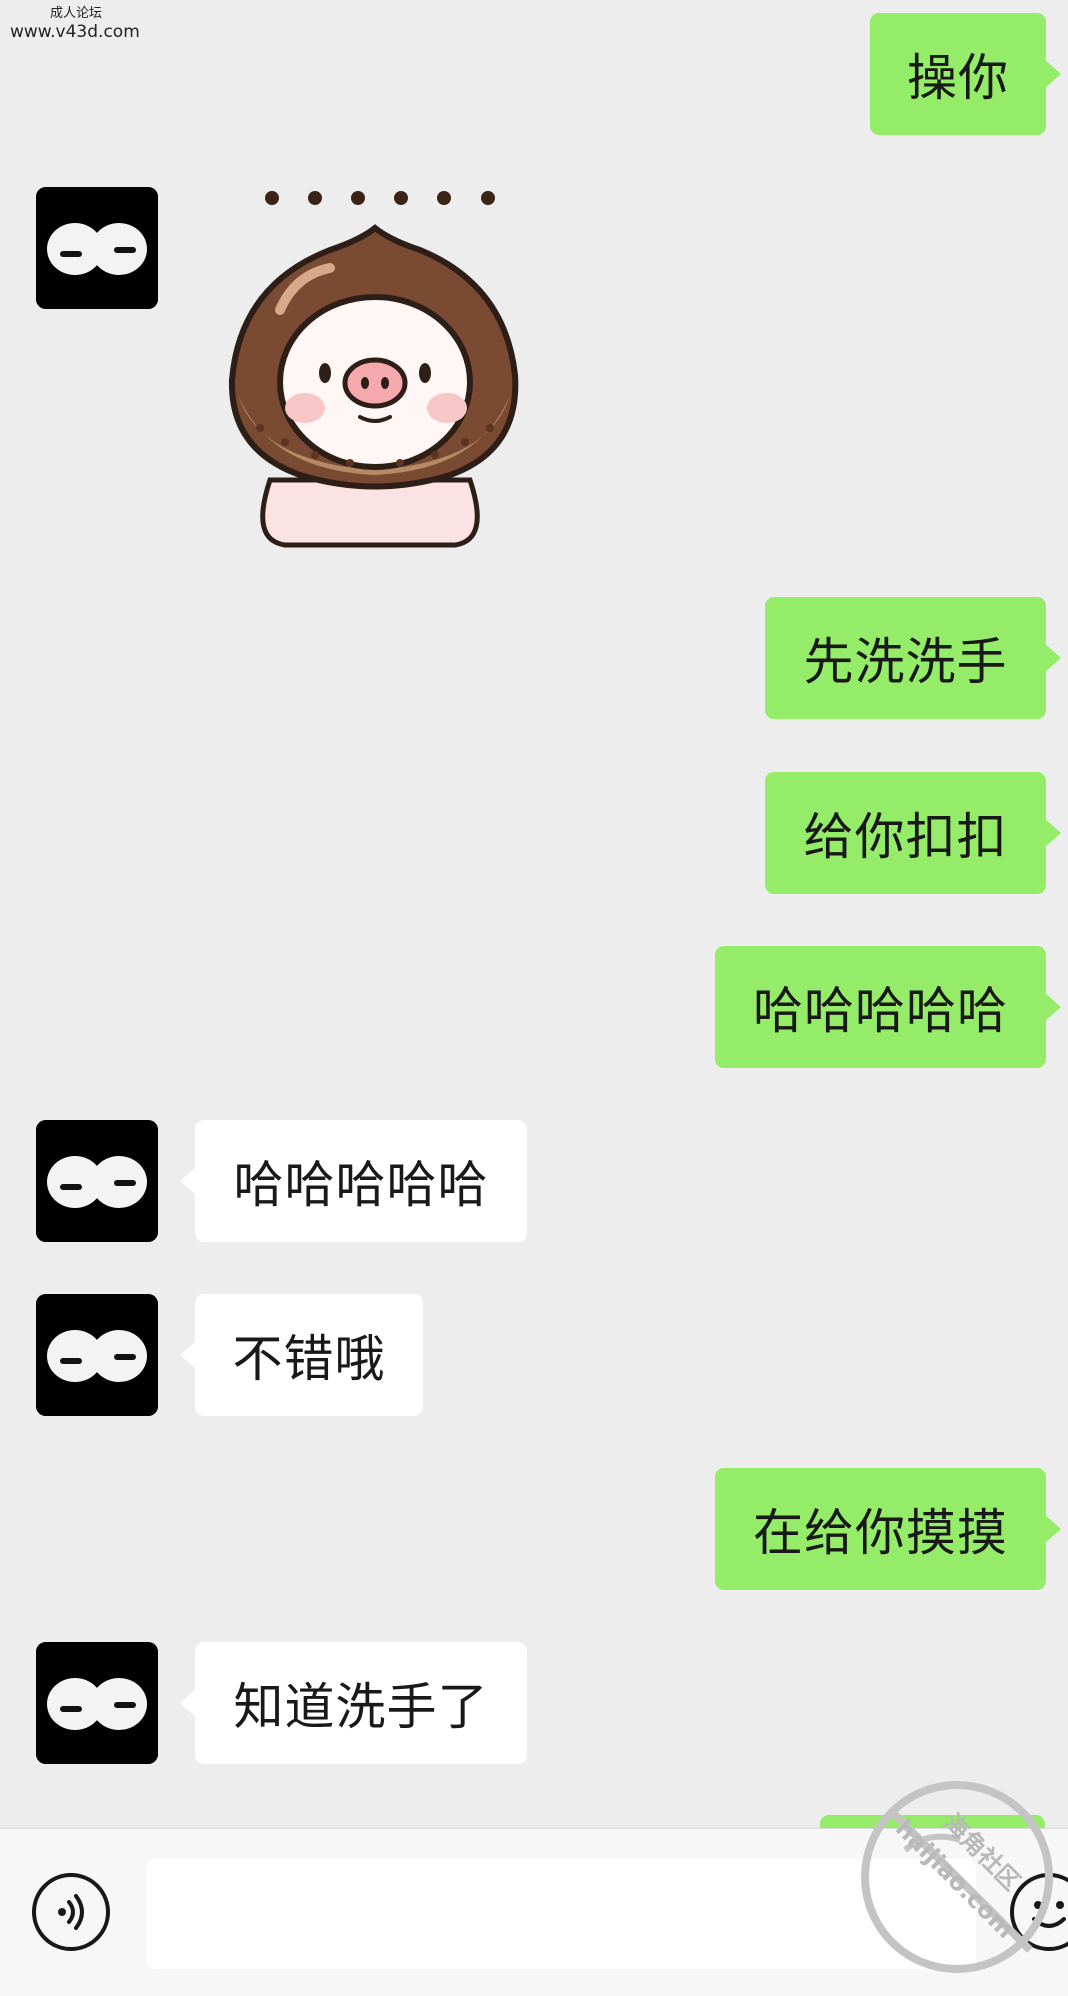 Image resolution: width=1068 pixels, height=1996 pixels. I want to click on emoji-icon, so click(1049, 1914).